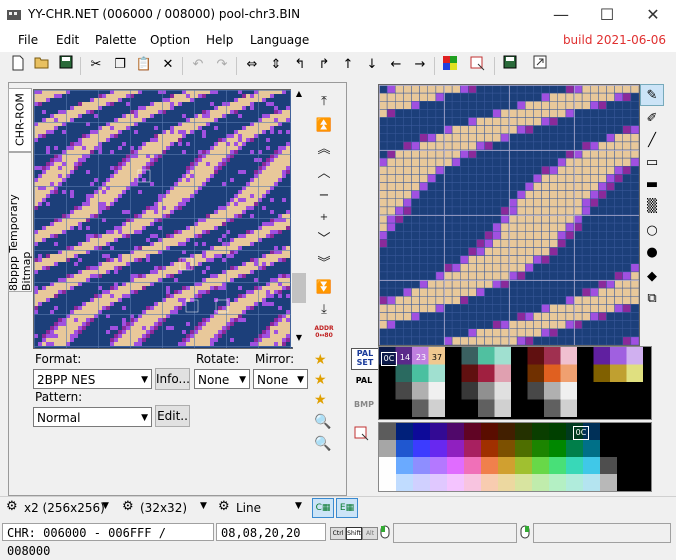 The height and width of the screenshot is (560, 676). What do you see at coordinates (120, 65) in the screenshot?
I see `copy-icon: ❐` at bounding box center [120, 65].